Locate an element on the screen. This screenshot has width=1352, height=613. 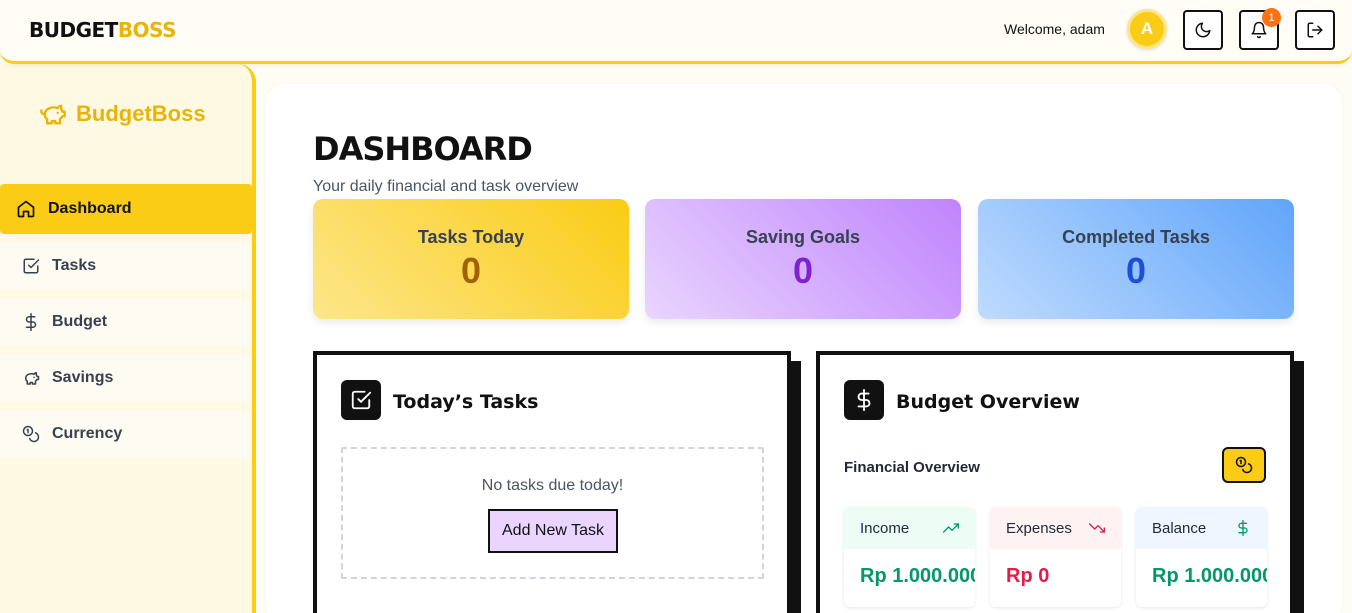
theme-toggle-button is located at coordinates (1203, 30).